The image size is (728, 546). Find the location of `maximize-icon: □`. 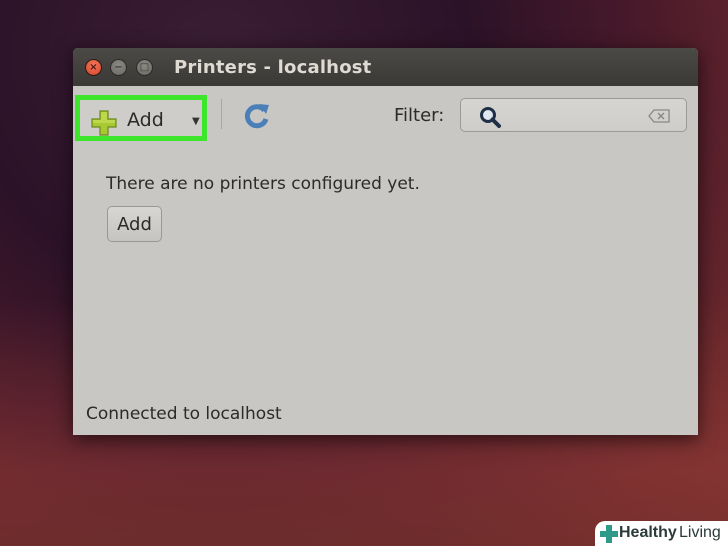

maximize-icon: □ is located at coordinates (144, 67).